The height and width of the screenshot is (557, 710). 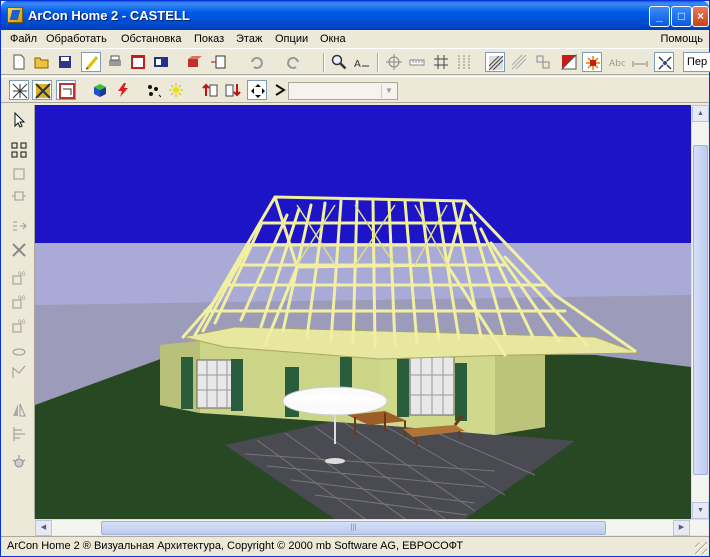 What do you see at coordinates (43, 528) in the screenshot?
I see `scroll-left-icon: ◀` at bounding box center [43, 528].